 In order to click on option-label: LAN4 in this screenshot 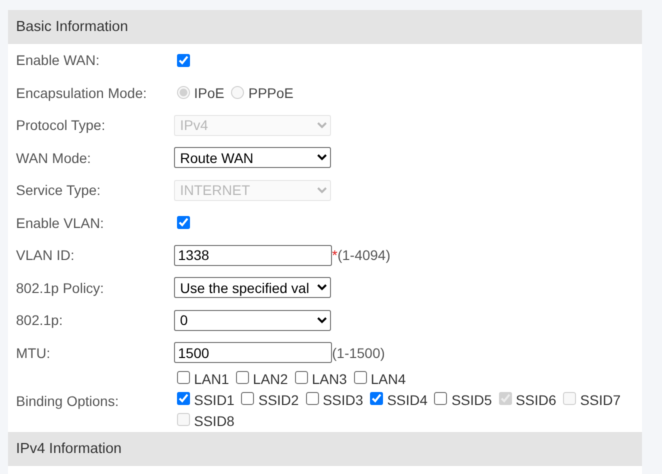, I will do `click(388, 379)`.